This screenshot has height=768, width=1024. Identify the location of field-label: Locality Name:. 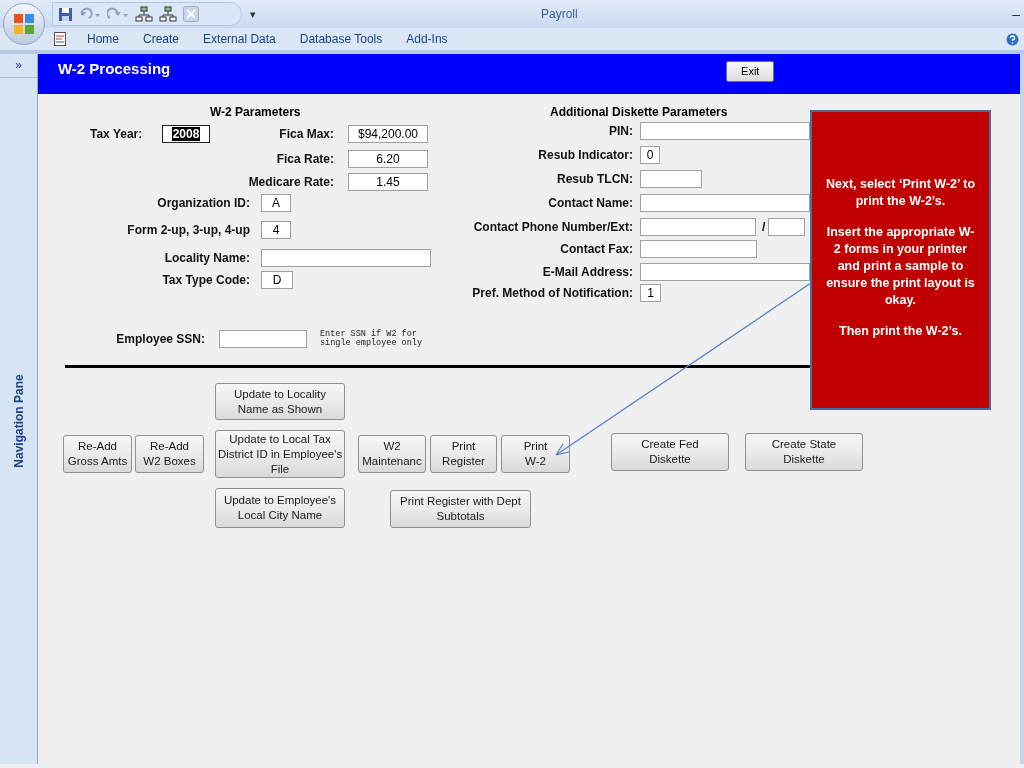
(206, 258).